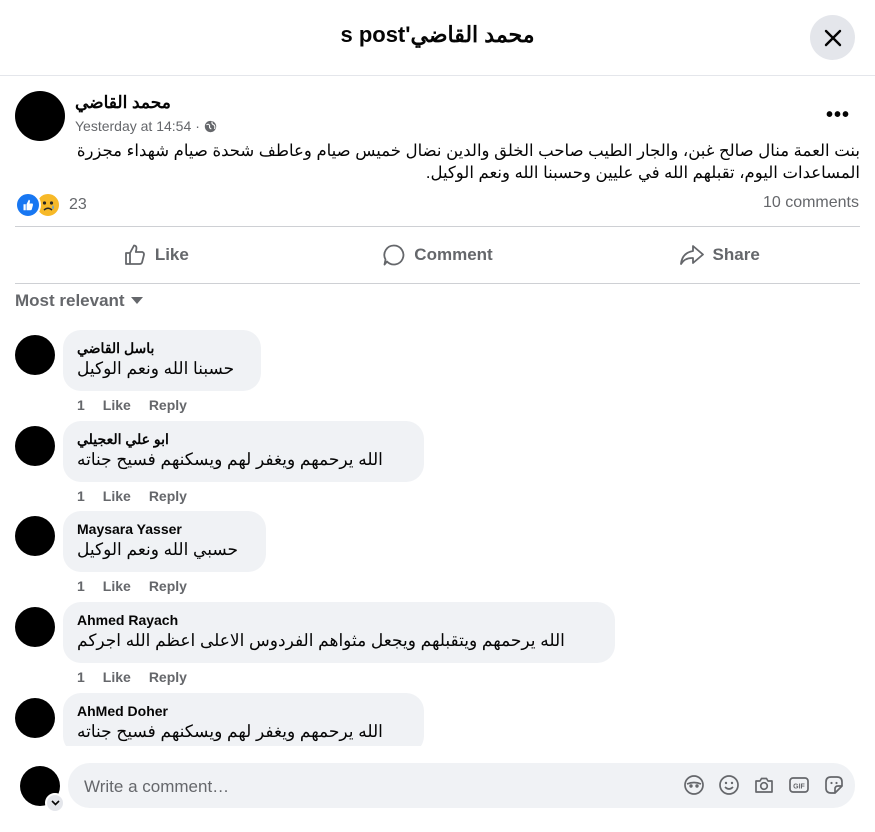 This screenshot has height=832, width=875. I want to click on globe-icon, so click(210, 126).